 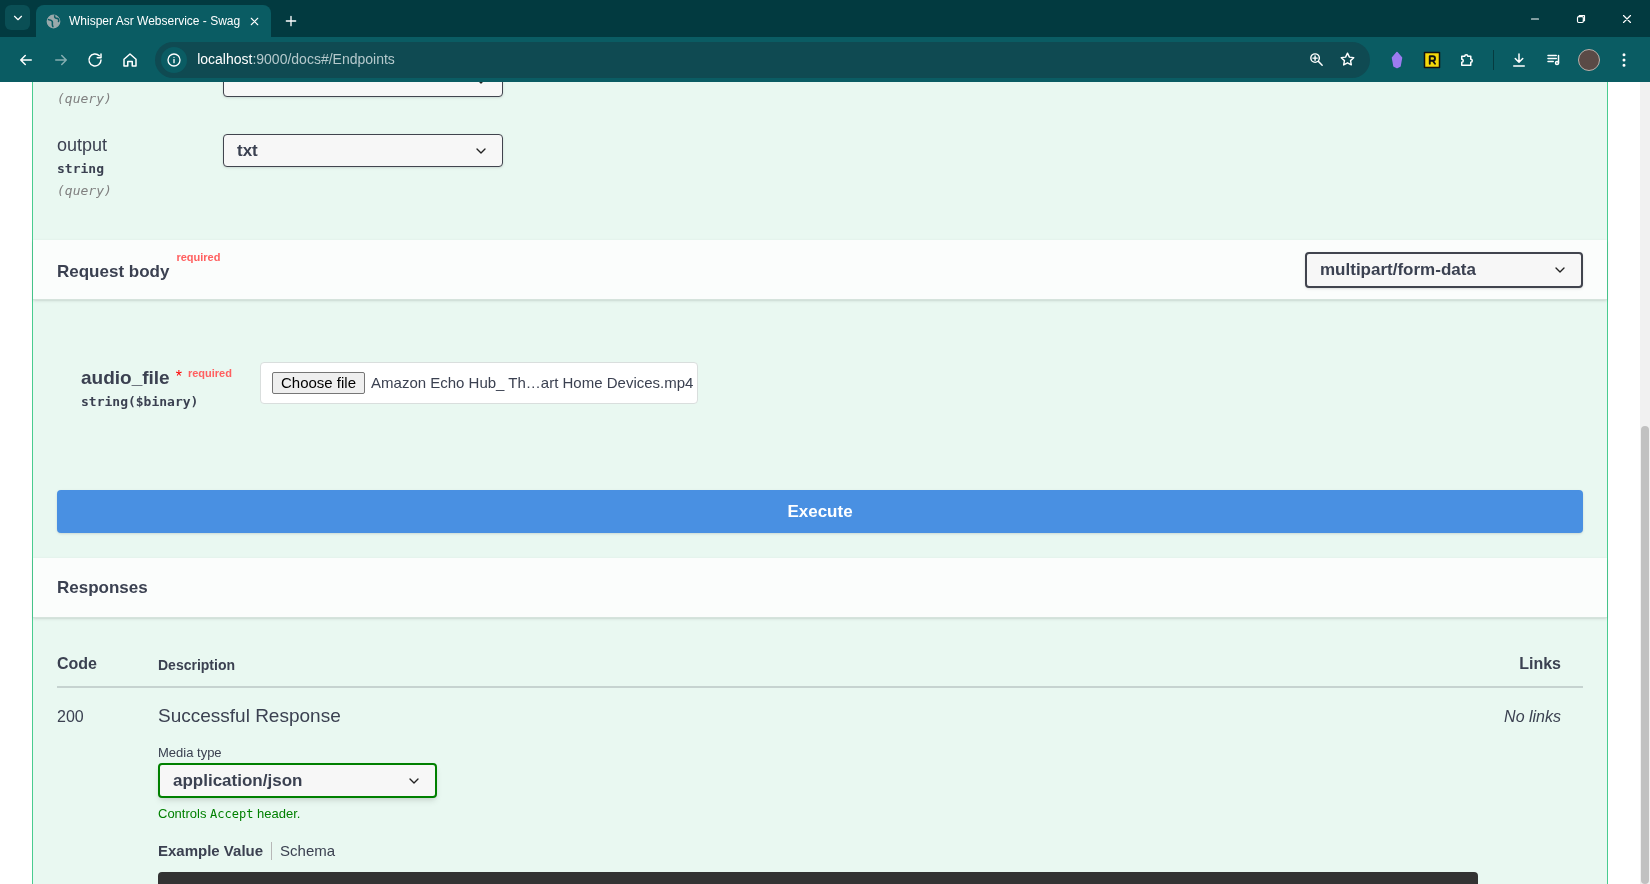 I want to click on column-header: Code, so click(x=77, y=664).